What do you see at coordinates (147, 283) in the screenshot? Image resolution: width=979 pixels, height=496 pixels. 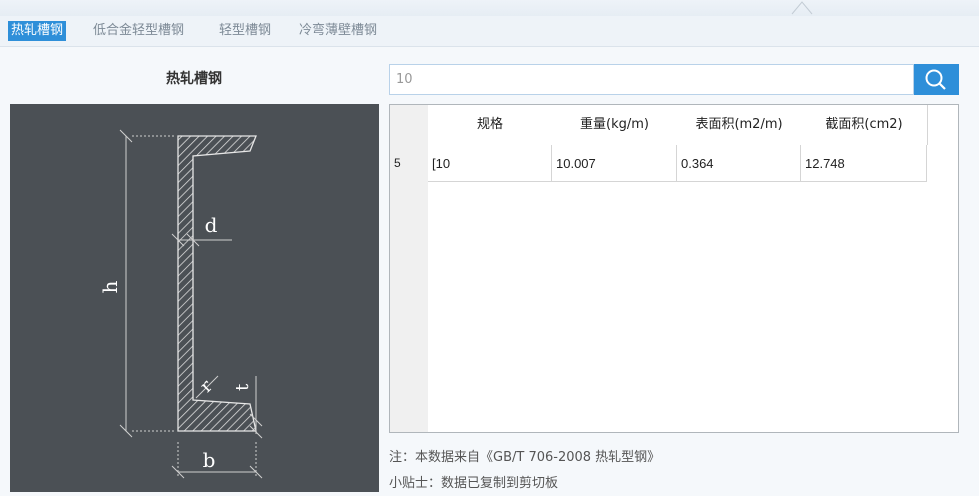 I see `h-dimension` at bounding box center [147, 283].